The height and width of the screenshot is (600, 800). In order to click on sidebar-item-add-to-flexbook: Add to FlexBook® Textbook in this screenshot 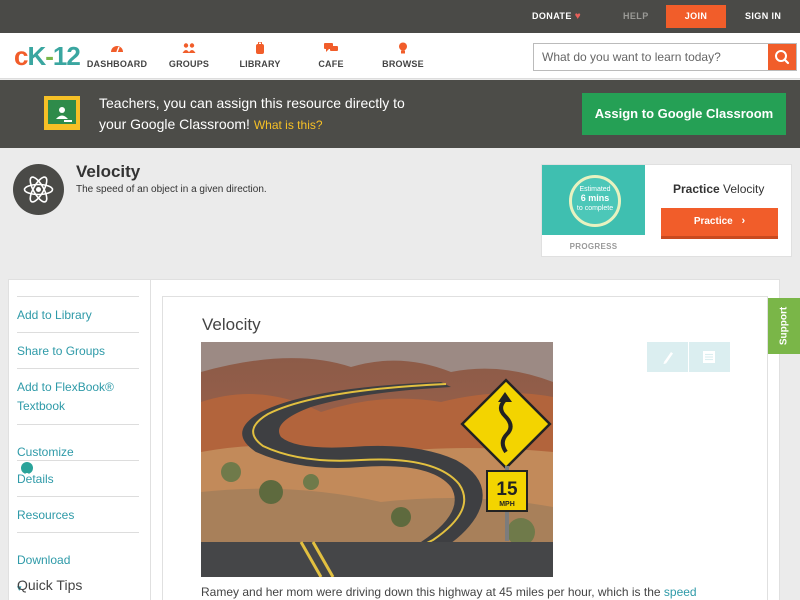, I will do `click(78, 396)`.